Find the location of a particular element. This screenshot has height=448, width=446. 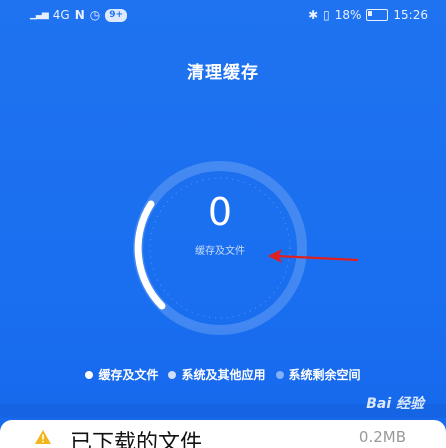

legend-label-free: 系统剩余空间 is located at coordinates (324, 375).